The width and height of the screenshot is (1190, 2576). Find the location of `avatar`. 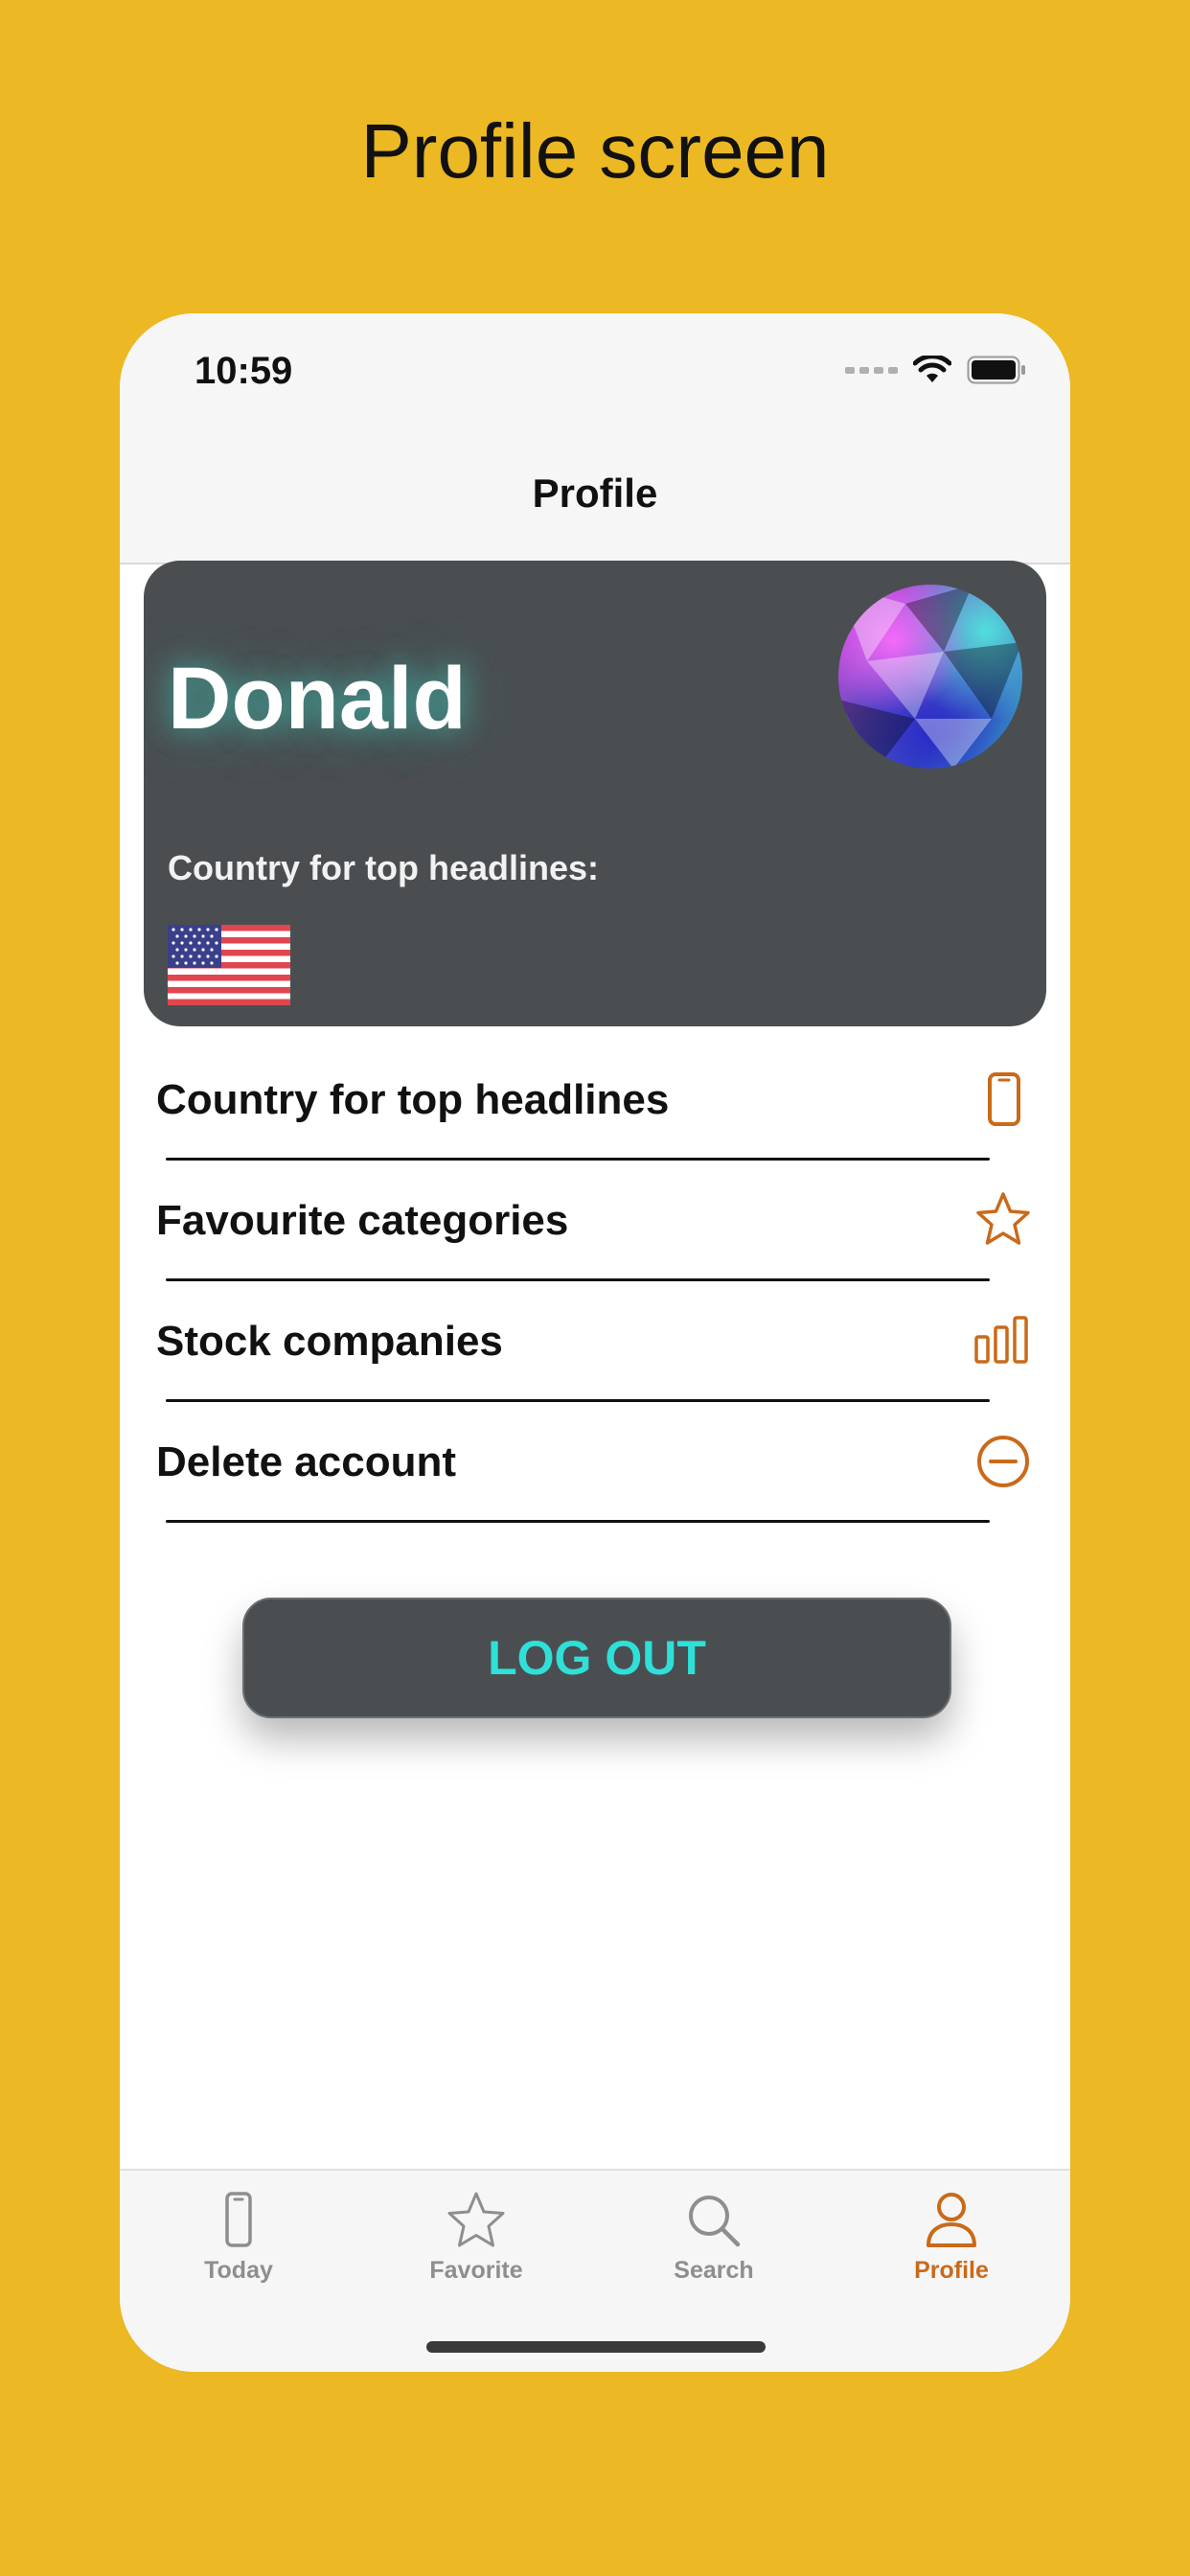

avatar is located at coordinates (930, 677).